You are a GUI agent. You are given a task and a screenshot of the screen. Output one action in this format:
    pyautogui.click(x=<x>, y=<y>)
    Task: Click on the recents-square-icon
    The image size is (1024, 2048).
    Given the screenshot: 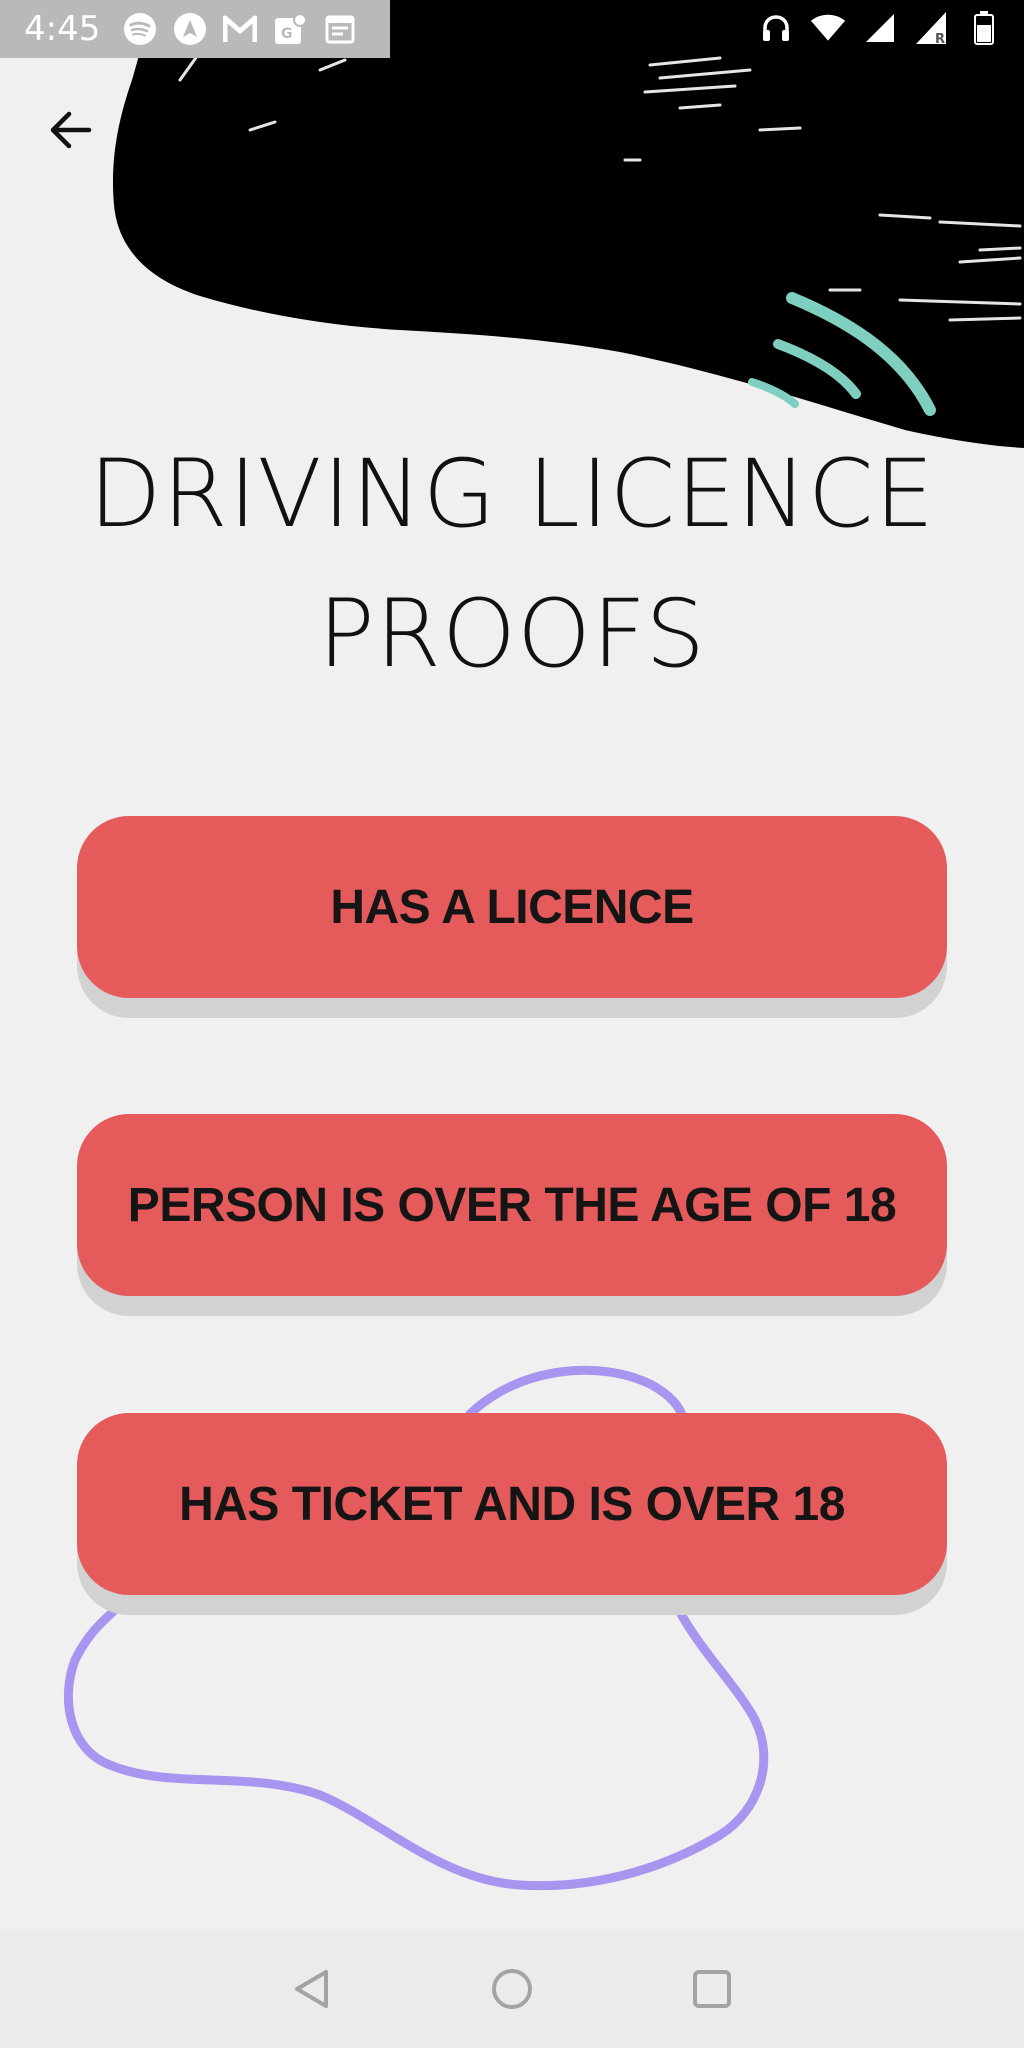 What is the action you would take?
    pyautogui.click(x=712, y=1989)
    